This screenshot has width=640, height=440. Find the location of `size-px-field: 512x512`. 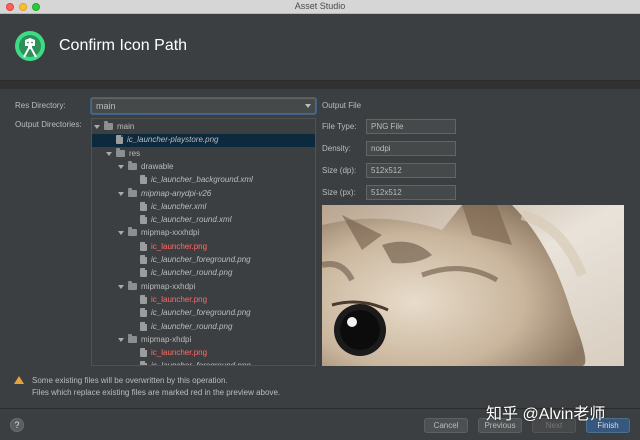

size-px-field: 512x512 is located at coordinates (411, 192).